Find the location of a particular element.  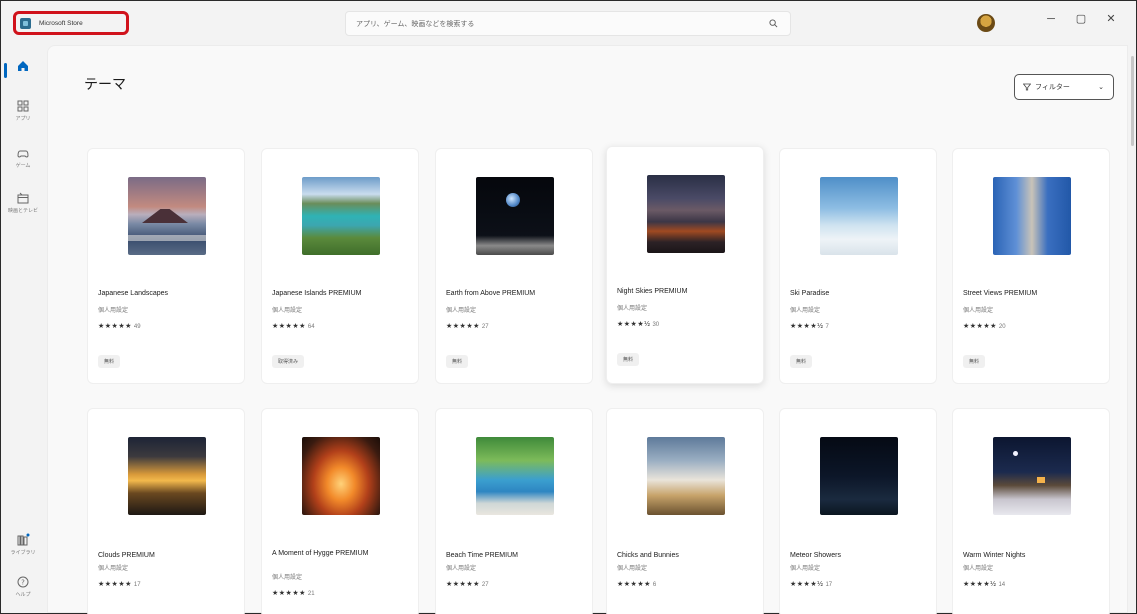

theme-title: Ski Paradise is located at coordinates (810, 293).